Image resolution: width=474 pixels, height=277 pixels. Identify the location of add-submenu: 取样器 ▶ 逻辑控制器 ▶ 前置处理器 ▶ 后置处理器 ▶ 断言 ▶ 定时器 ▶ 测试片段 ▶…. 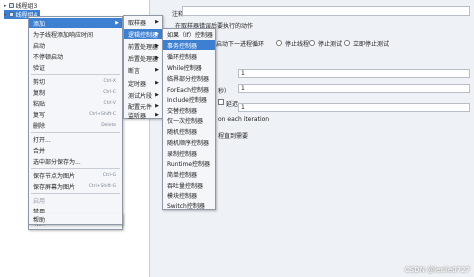
(143, 67).